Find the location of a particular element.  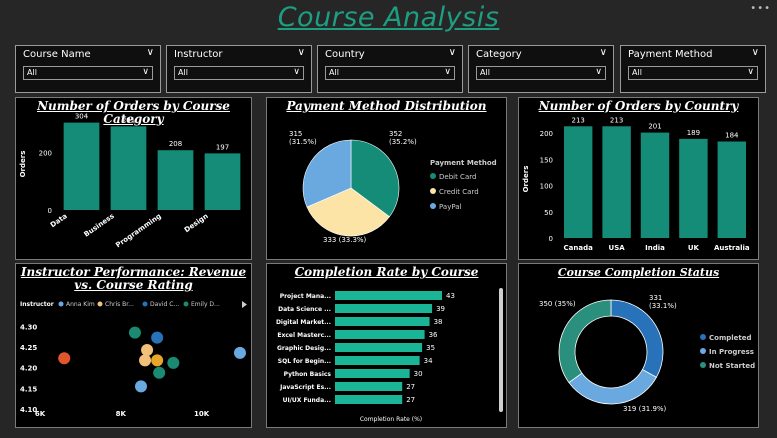

slicer-label: Instructor is located at coordinates (198, 54).